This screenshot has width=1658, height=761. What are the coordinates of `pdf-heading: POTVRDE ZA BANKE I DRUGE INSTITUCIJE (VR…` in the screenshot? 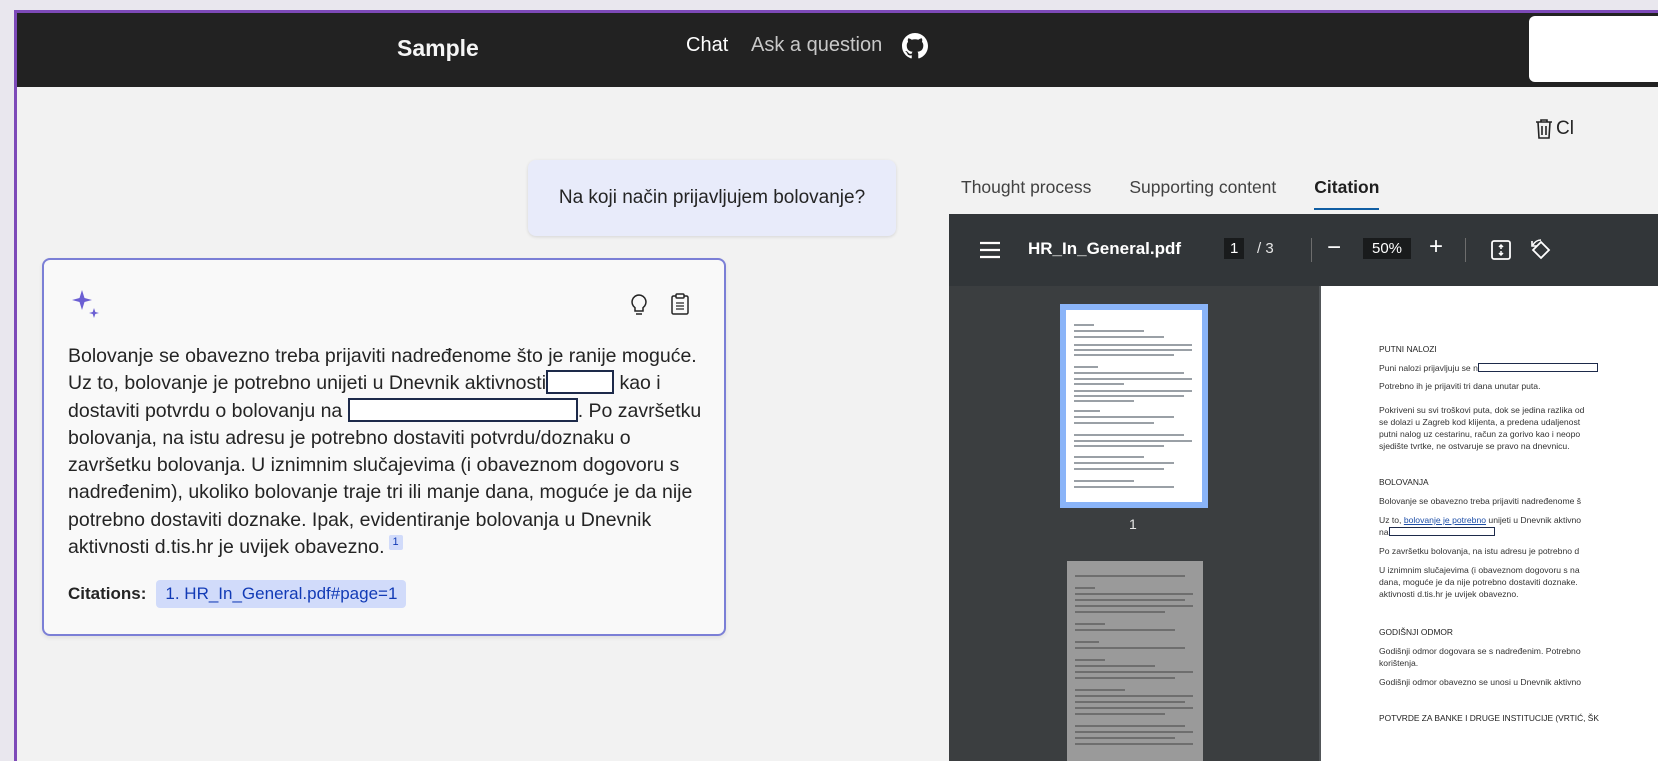 It's located at (1489, 718).